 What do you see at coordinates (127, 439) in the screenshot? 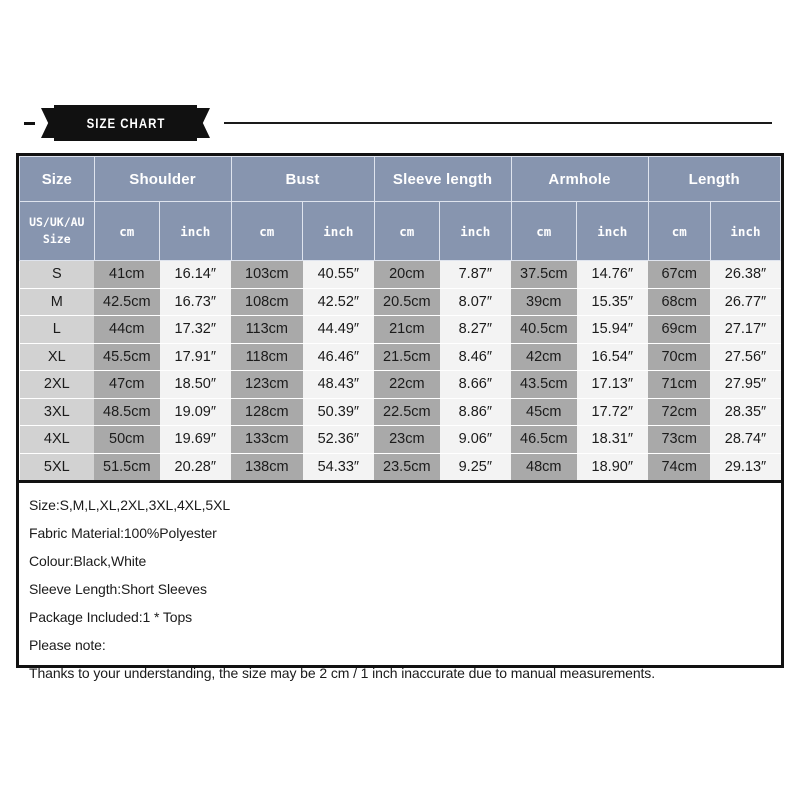
I see `cell-shoulder-cm: 50cm` at bounding box center [127, 439].